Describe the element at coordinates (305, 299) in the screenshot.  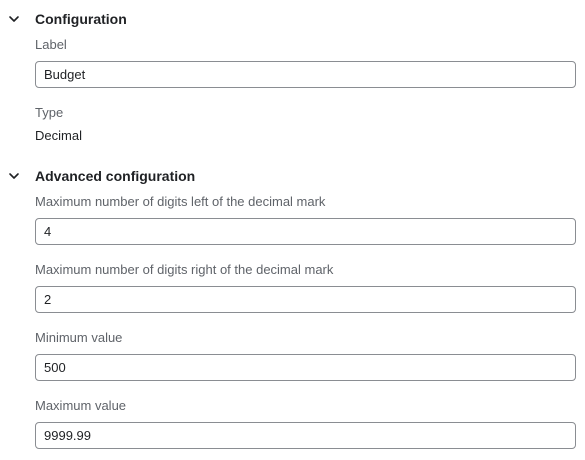
I see `max-right-digits-input` at that location.